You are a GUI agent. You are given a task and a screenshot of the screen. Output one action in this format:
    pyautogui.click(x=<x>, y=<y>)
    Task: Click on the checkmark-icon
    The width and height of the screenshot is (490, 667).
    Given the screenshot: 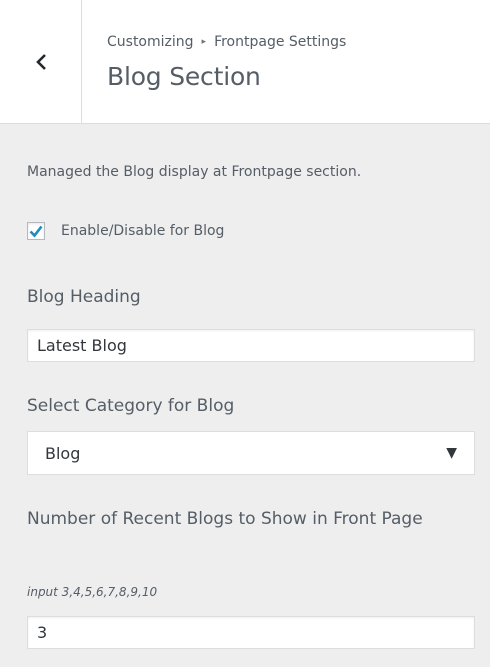 What is the action you would take?
    pyautogui.click(x=36, y=231)
    